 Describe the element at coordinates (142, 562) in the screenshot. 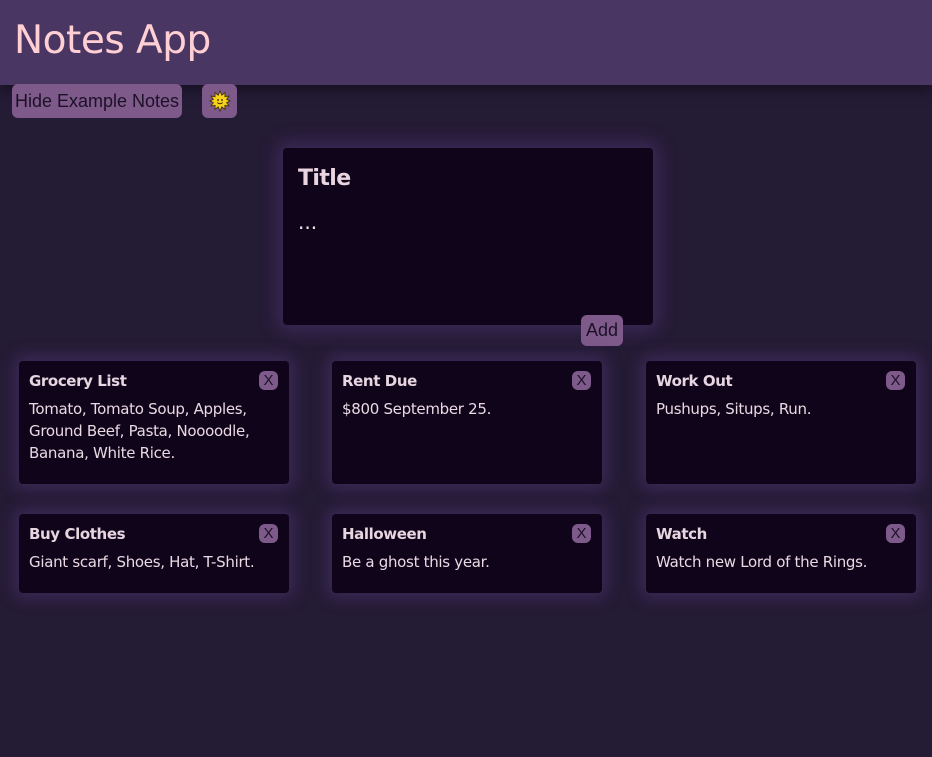

I see `note-body: Giant scarf, Shoes, Hat, T-Shirt.` at that location.